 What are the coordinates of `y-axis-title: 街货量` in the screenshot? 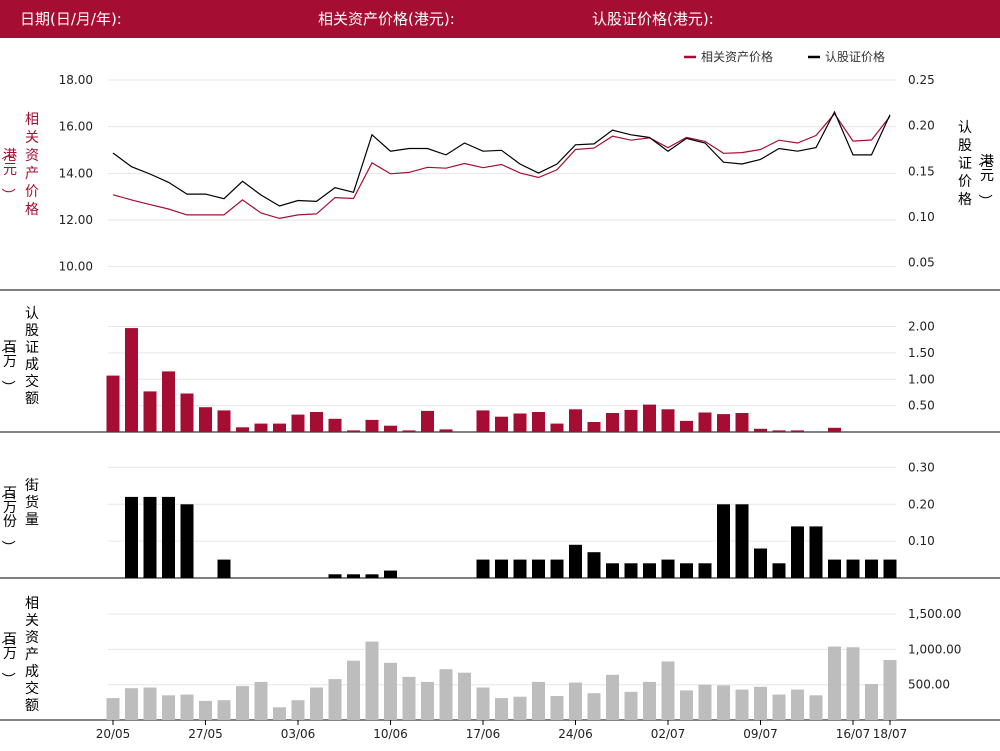 It's located at (32, 503).